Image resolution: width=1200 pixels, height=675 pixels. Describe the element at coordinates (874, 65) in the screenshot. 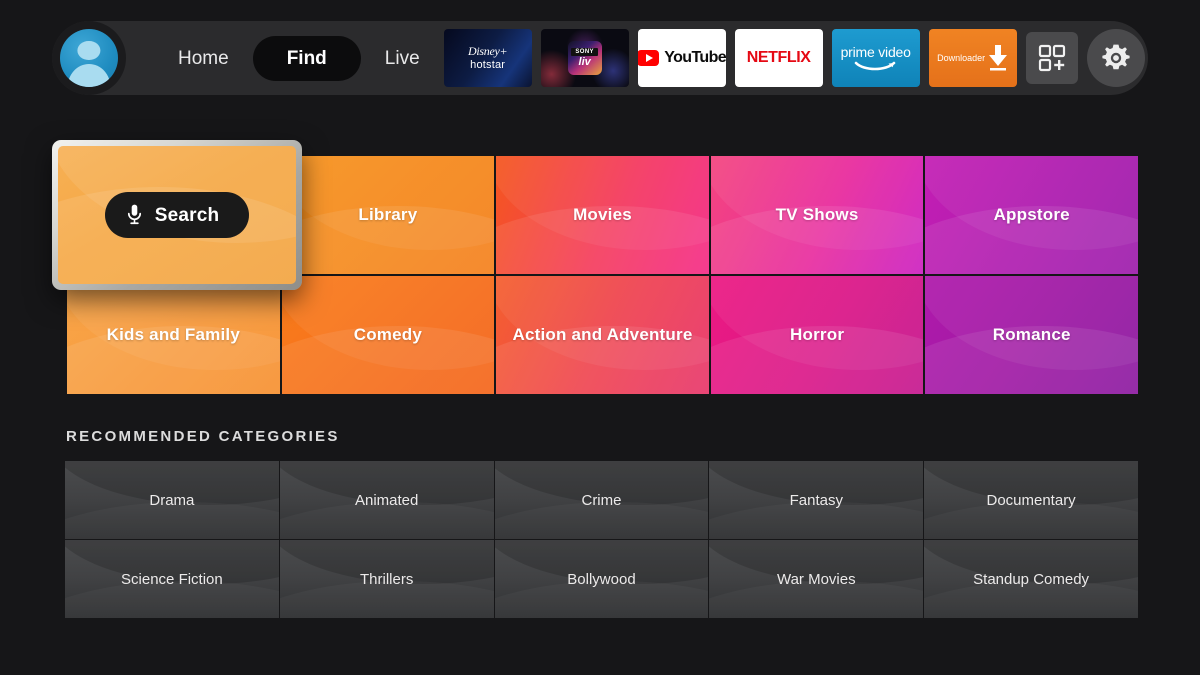

I see `amazon-smile-icon` at that location.